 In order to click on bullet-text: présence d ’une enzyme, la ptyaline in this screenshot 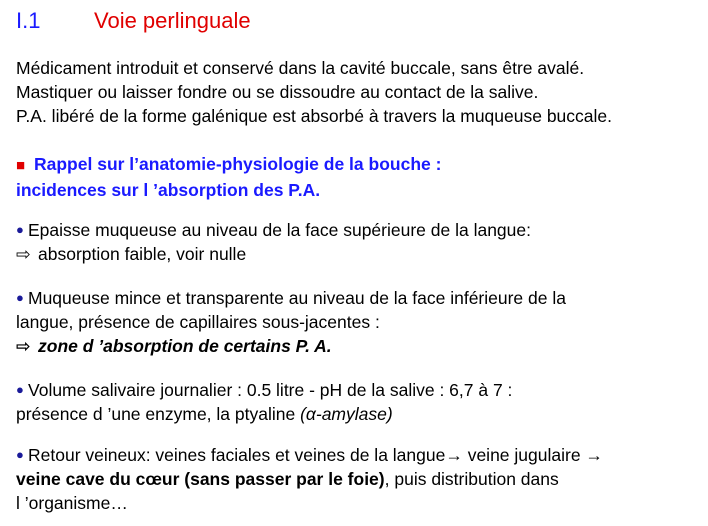, I will do `click(158, 414)`.